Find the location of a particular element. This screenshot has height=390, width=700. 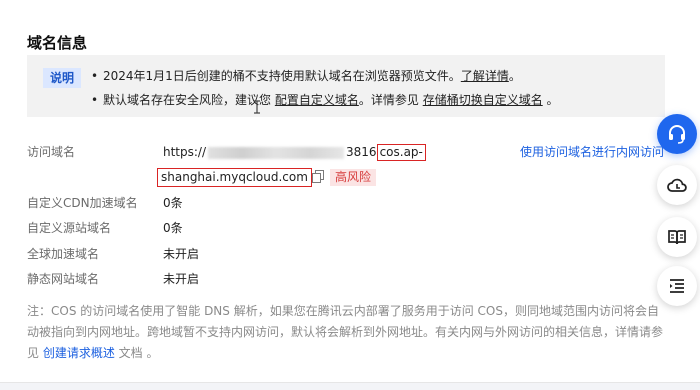

book-icon is located at coordinates (677, 237).